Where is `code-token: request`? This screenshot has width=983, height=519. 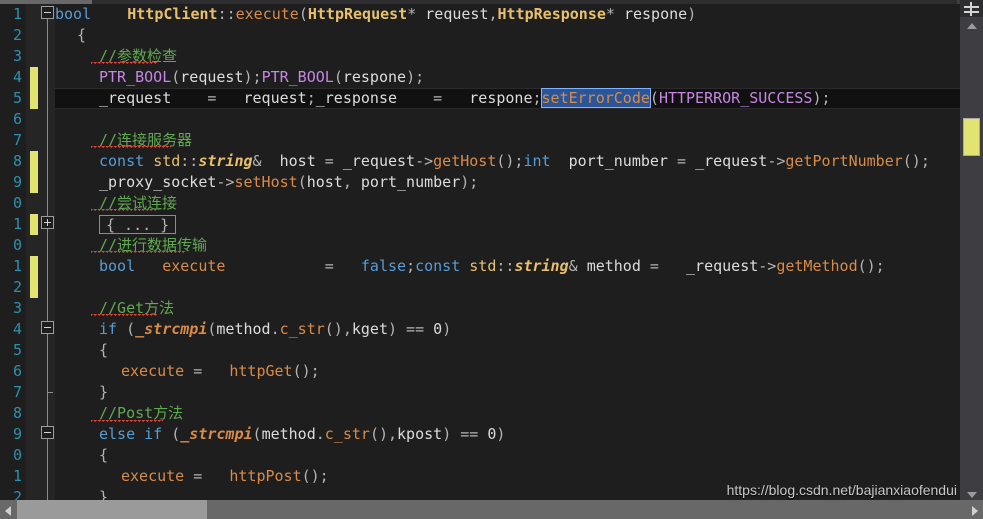 code-token: request is located at coordinates (457, 14).